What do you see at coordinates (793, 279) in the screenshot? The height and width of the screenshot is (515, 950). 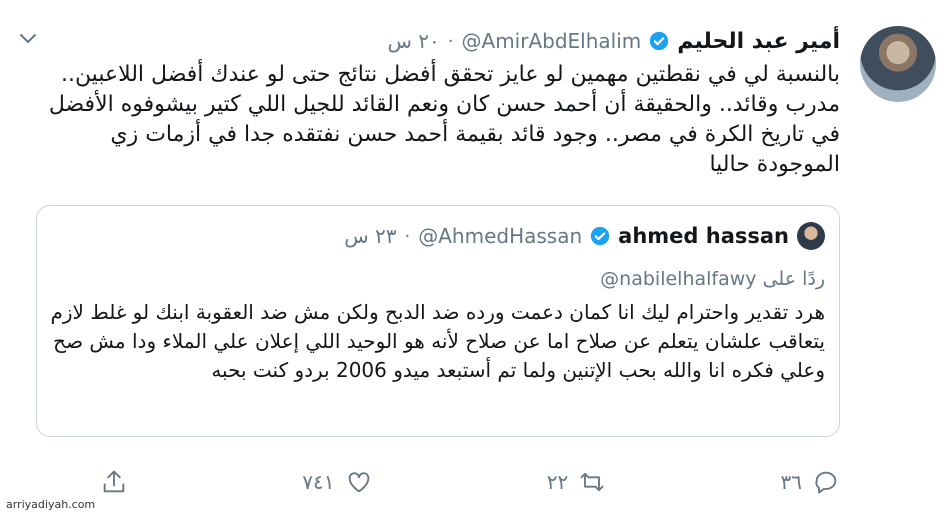 I see `reply-prefix: ردًا على` at bounding box center [793, 279].